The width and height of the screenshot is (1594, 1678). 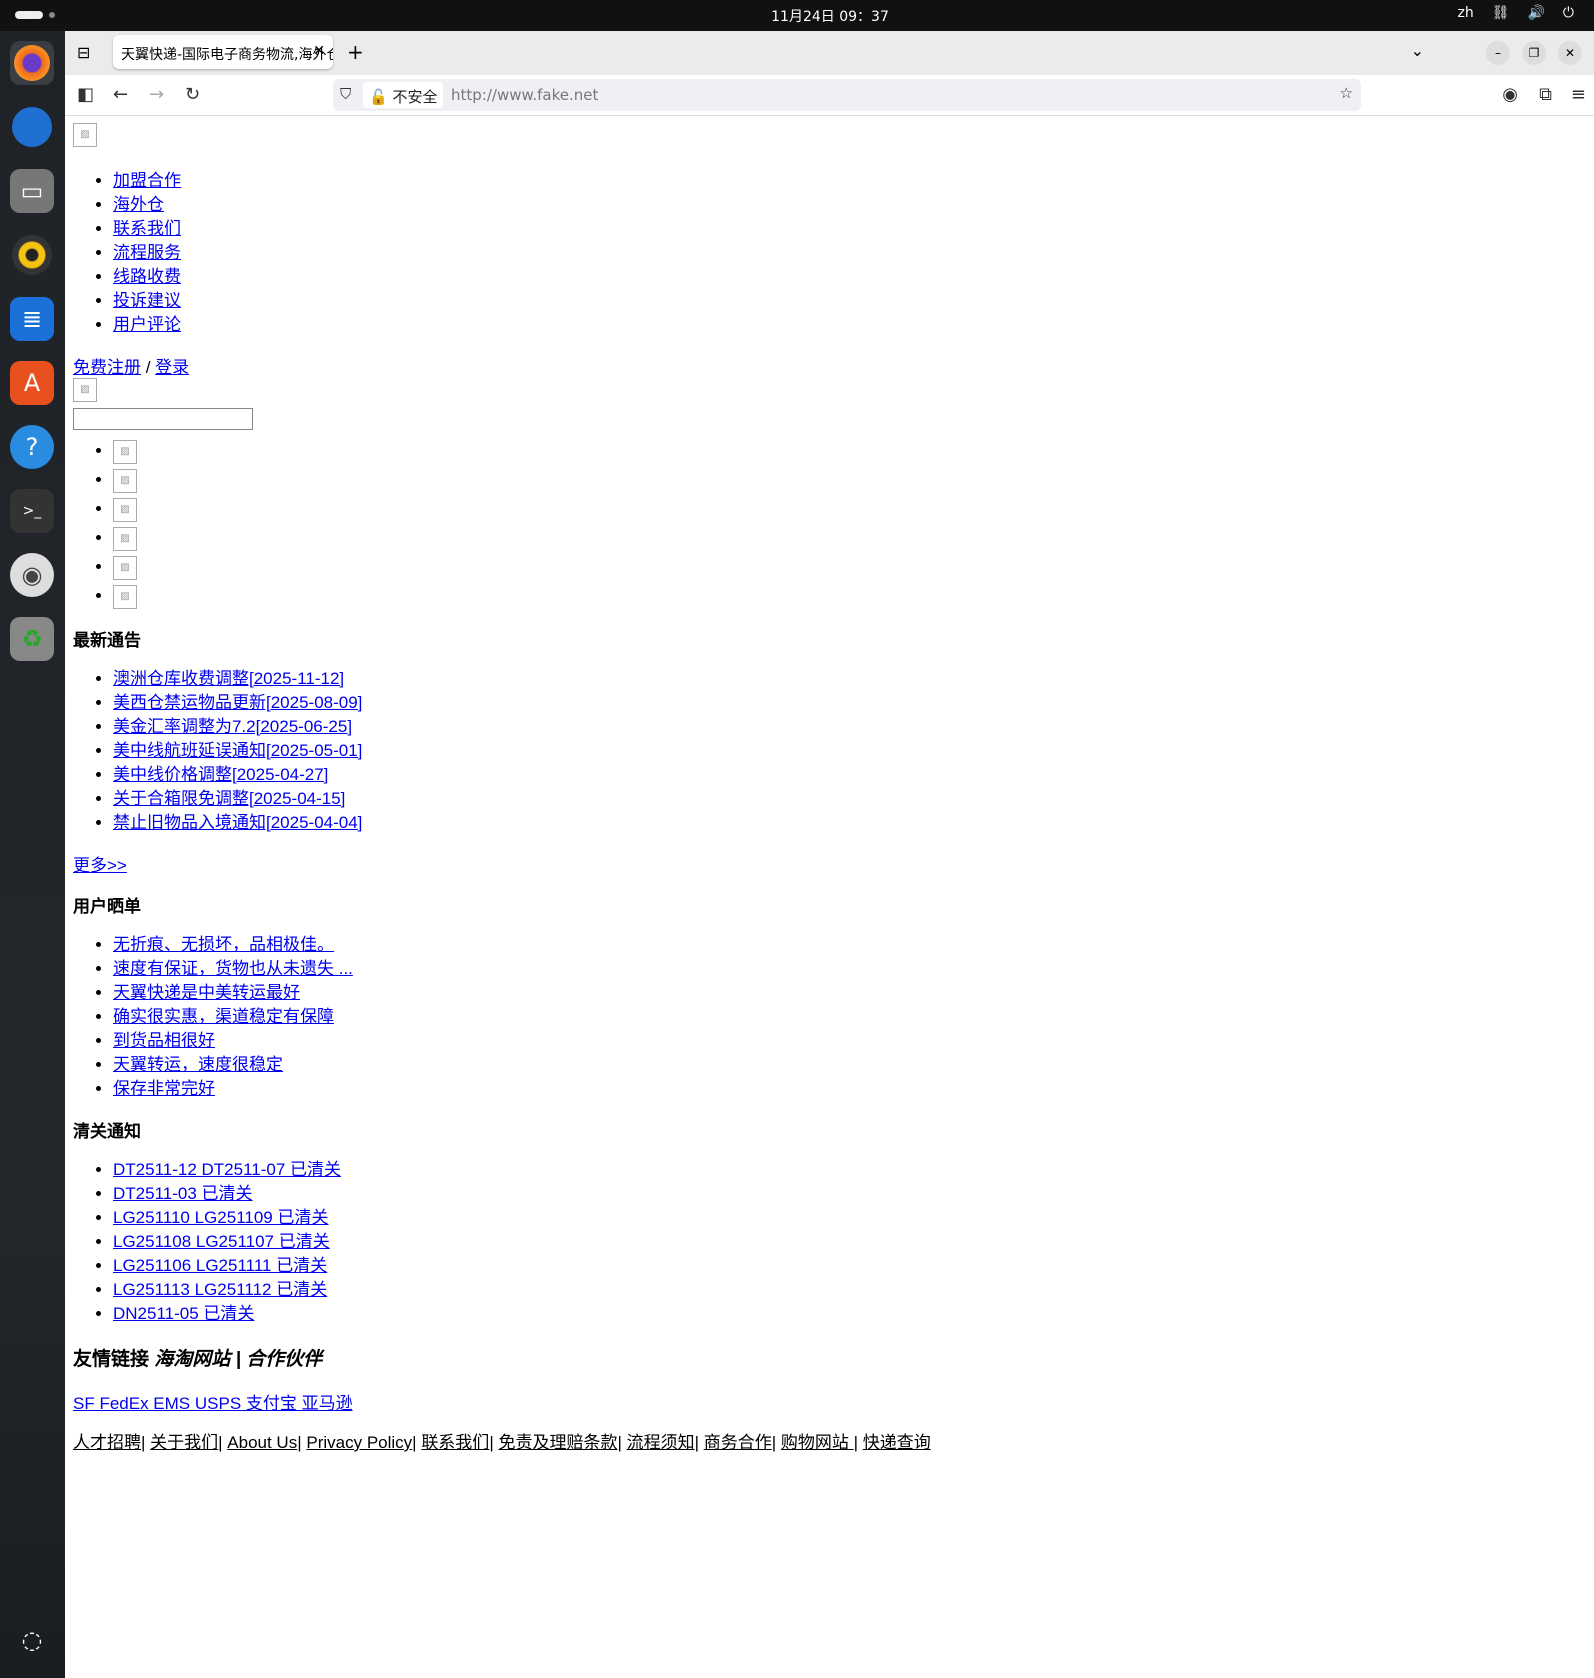 What do you see at coordinates (32, 191) in the screenshot?
I see `files-icon: ▭` at bounding box center [32, 191].